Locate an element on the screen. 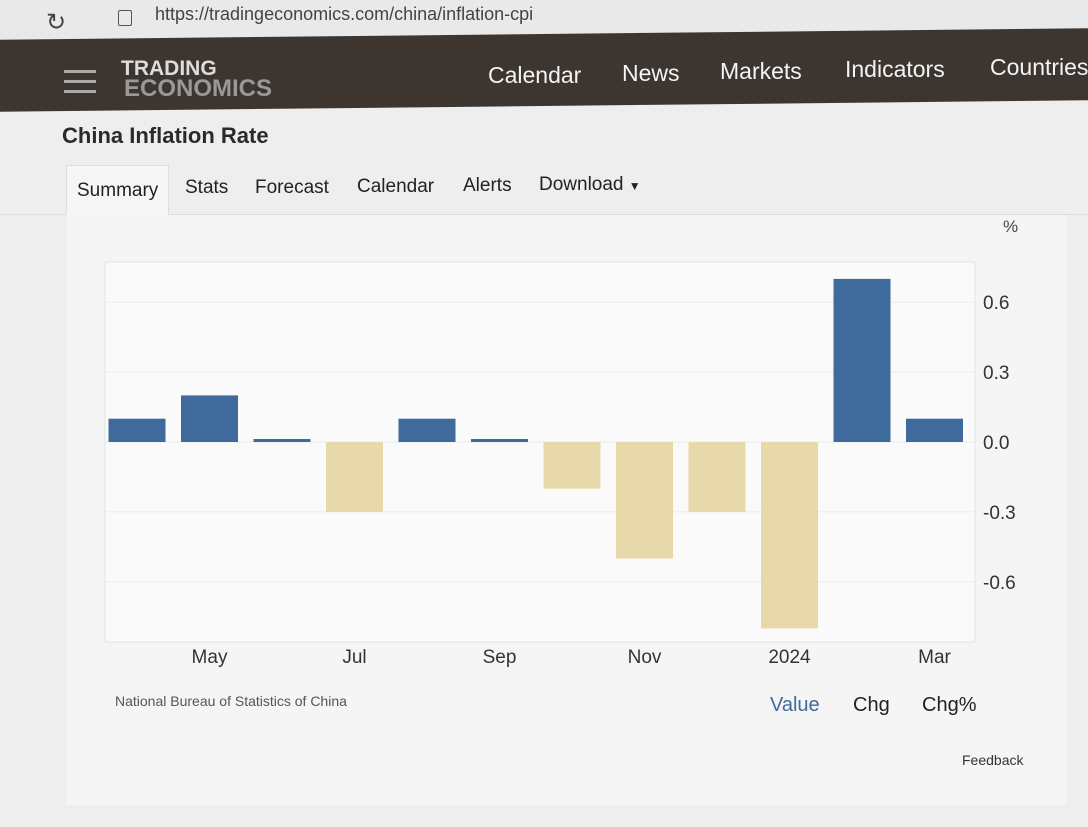 The width and height of the screenshot is (1088, 827). bar-sep is located at coordinates (499, 440).